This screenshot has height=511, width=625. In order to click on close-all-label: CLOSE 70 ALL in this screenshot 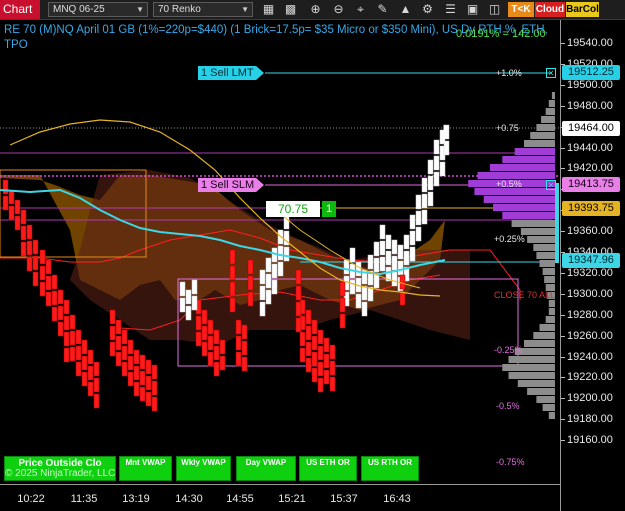, I will do `click(524, 295)`.